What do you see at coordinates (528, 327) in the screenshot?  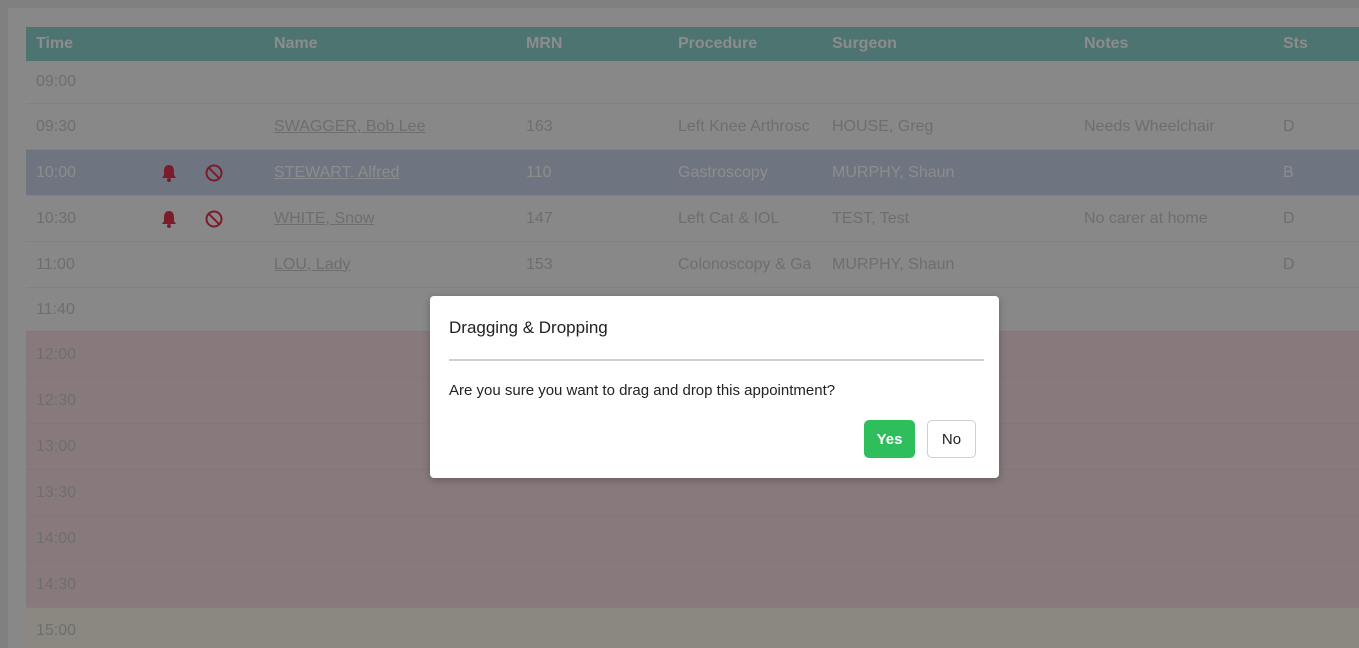 I see `dialog-title: Dragging & Dropping` at bounding box center [528, 327].